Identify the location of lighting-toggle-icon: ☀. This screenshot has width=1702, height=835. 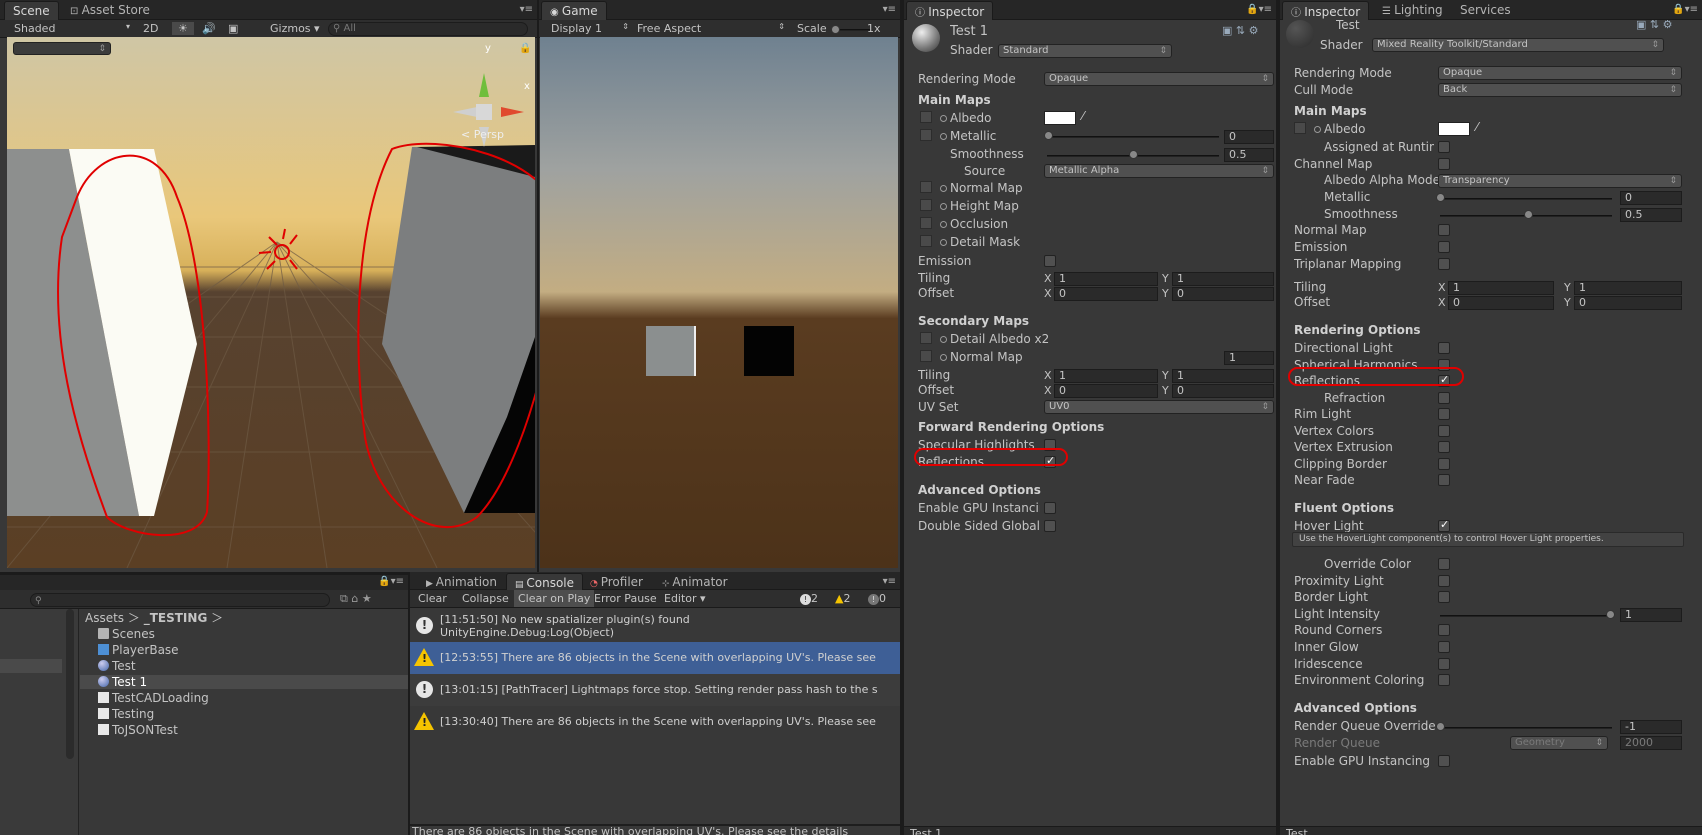
(183, 28).